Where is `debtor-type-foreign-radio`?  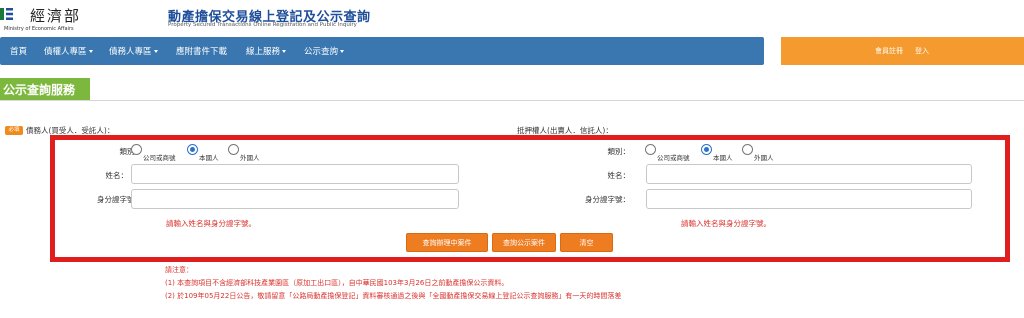 debtor-type-foreign-radio is located at coordinates (233, 149).